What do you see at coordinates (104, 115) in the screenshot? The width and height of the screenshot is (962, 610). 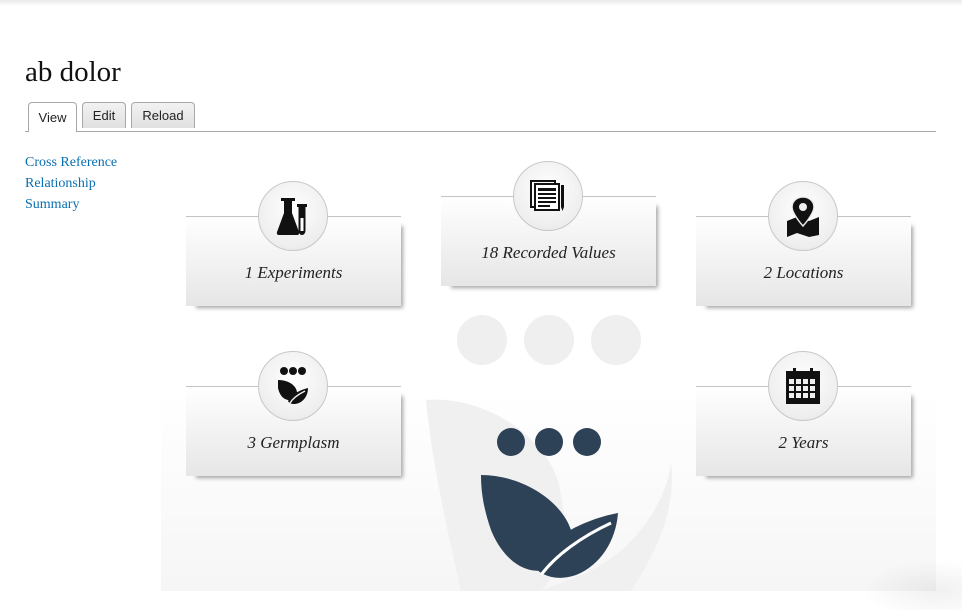 I see `tab-edit: Edit` at bounding box center [104, 115].